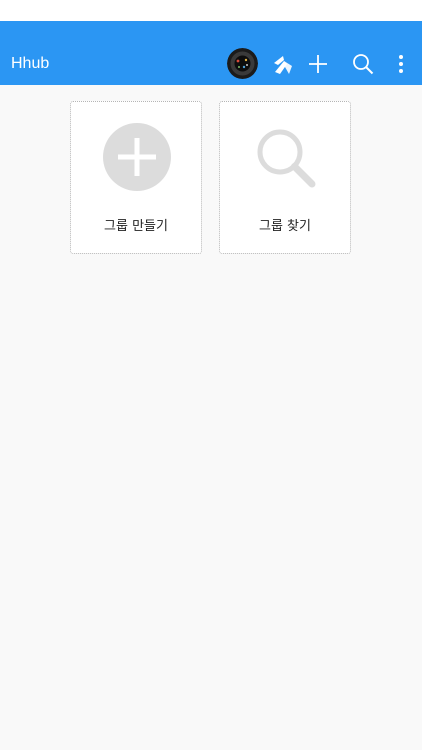 This screenshot has height=750, width=422. I want to click on find-group-card: 그룹 찾기, so click(285, 177).